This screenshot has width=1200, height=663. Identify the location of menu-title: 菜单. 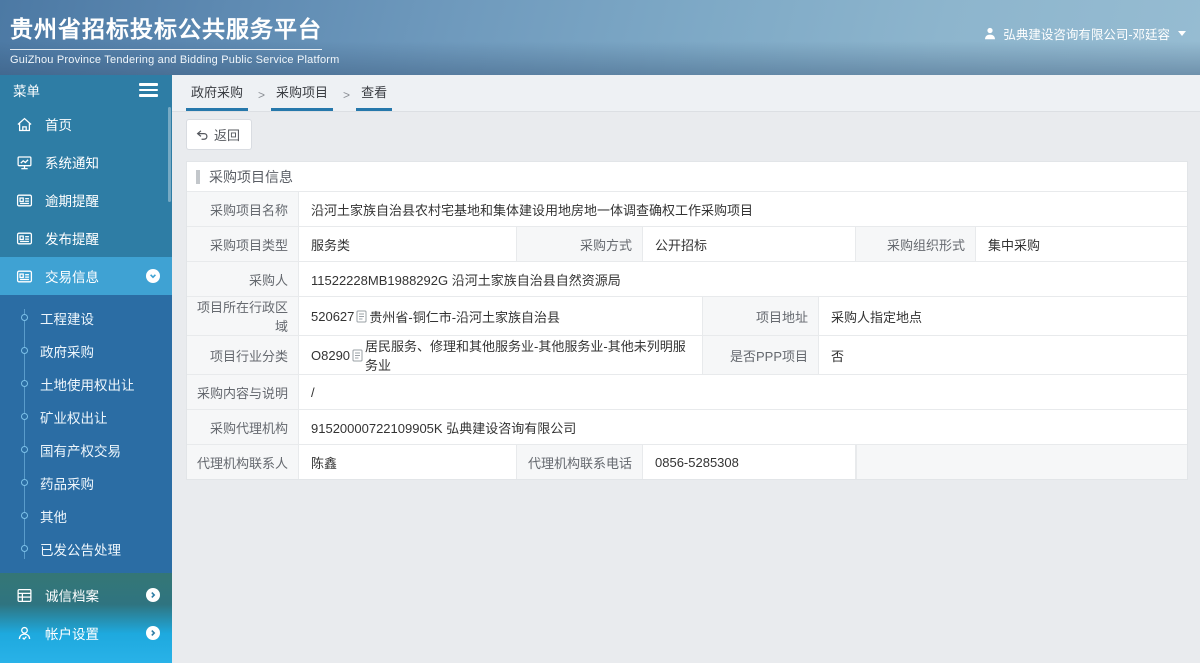
(26, 91).